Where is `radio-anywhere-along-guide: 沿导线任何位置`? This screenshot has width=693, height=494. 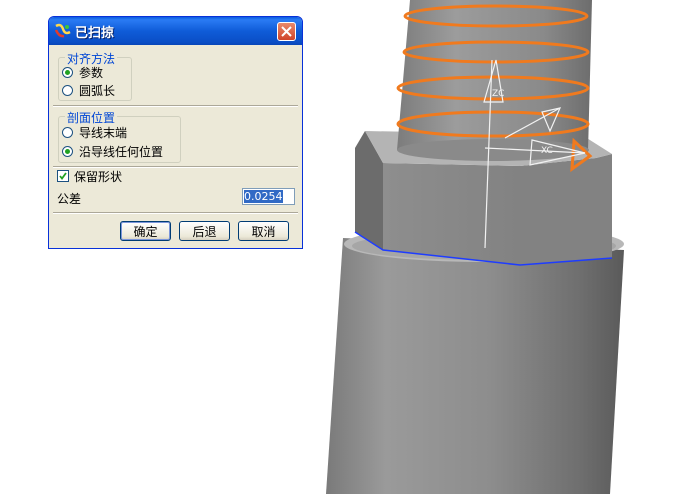
radio-anywhere-along-guide: 沿导线任何位置 is located at coordinates (112, 151).